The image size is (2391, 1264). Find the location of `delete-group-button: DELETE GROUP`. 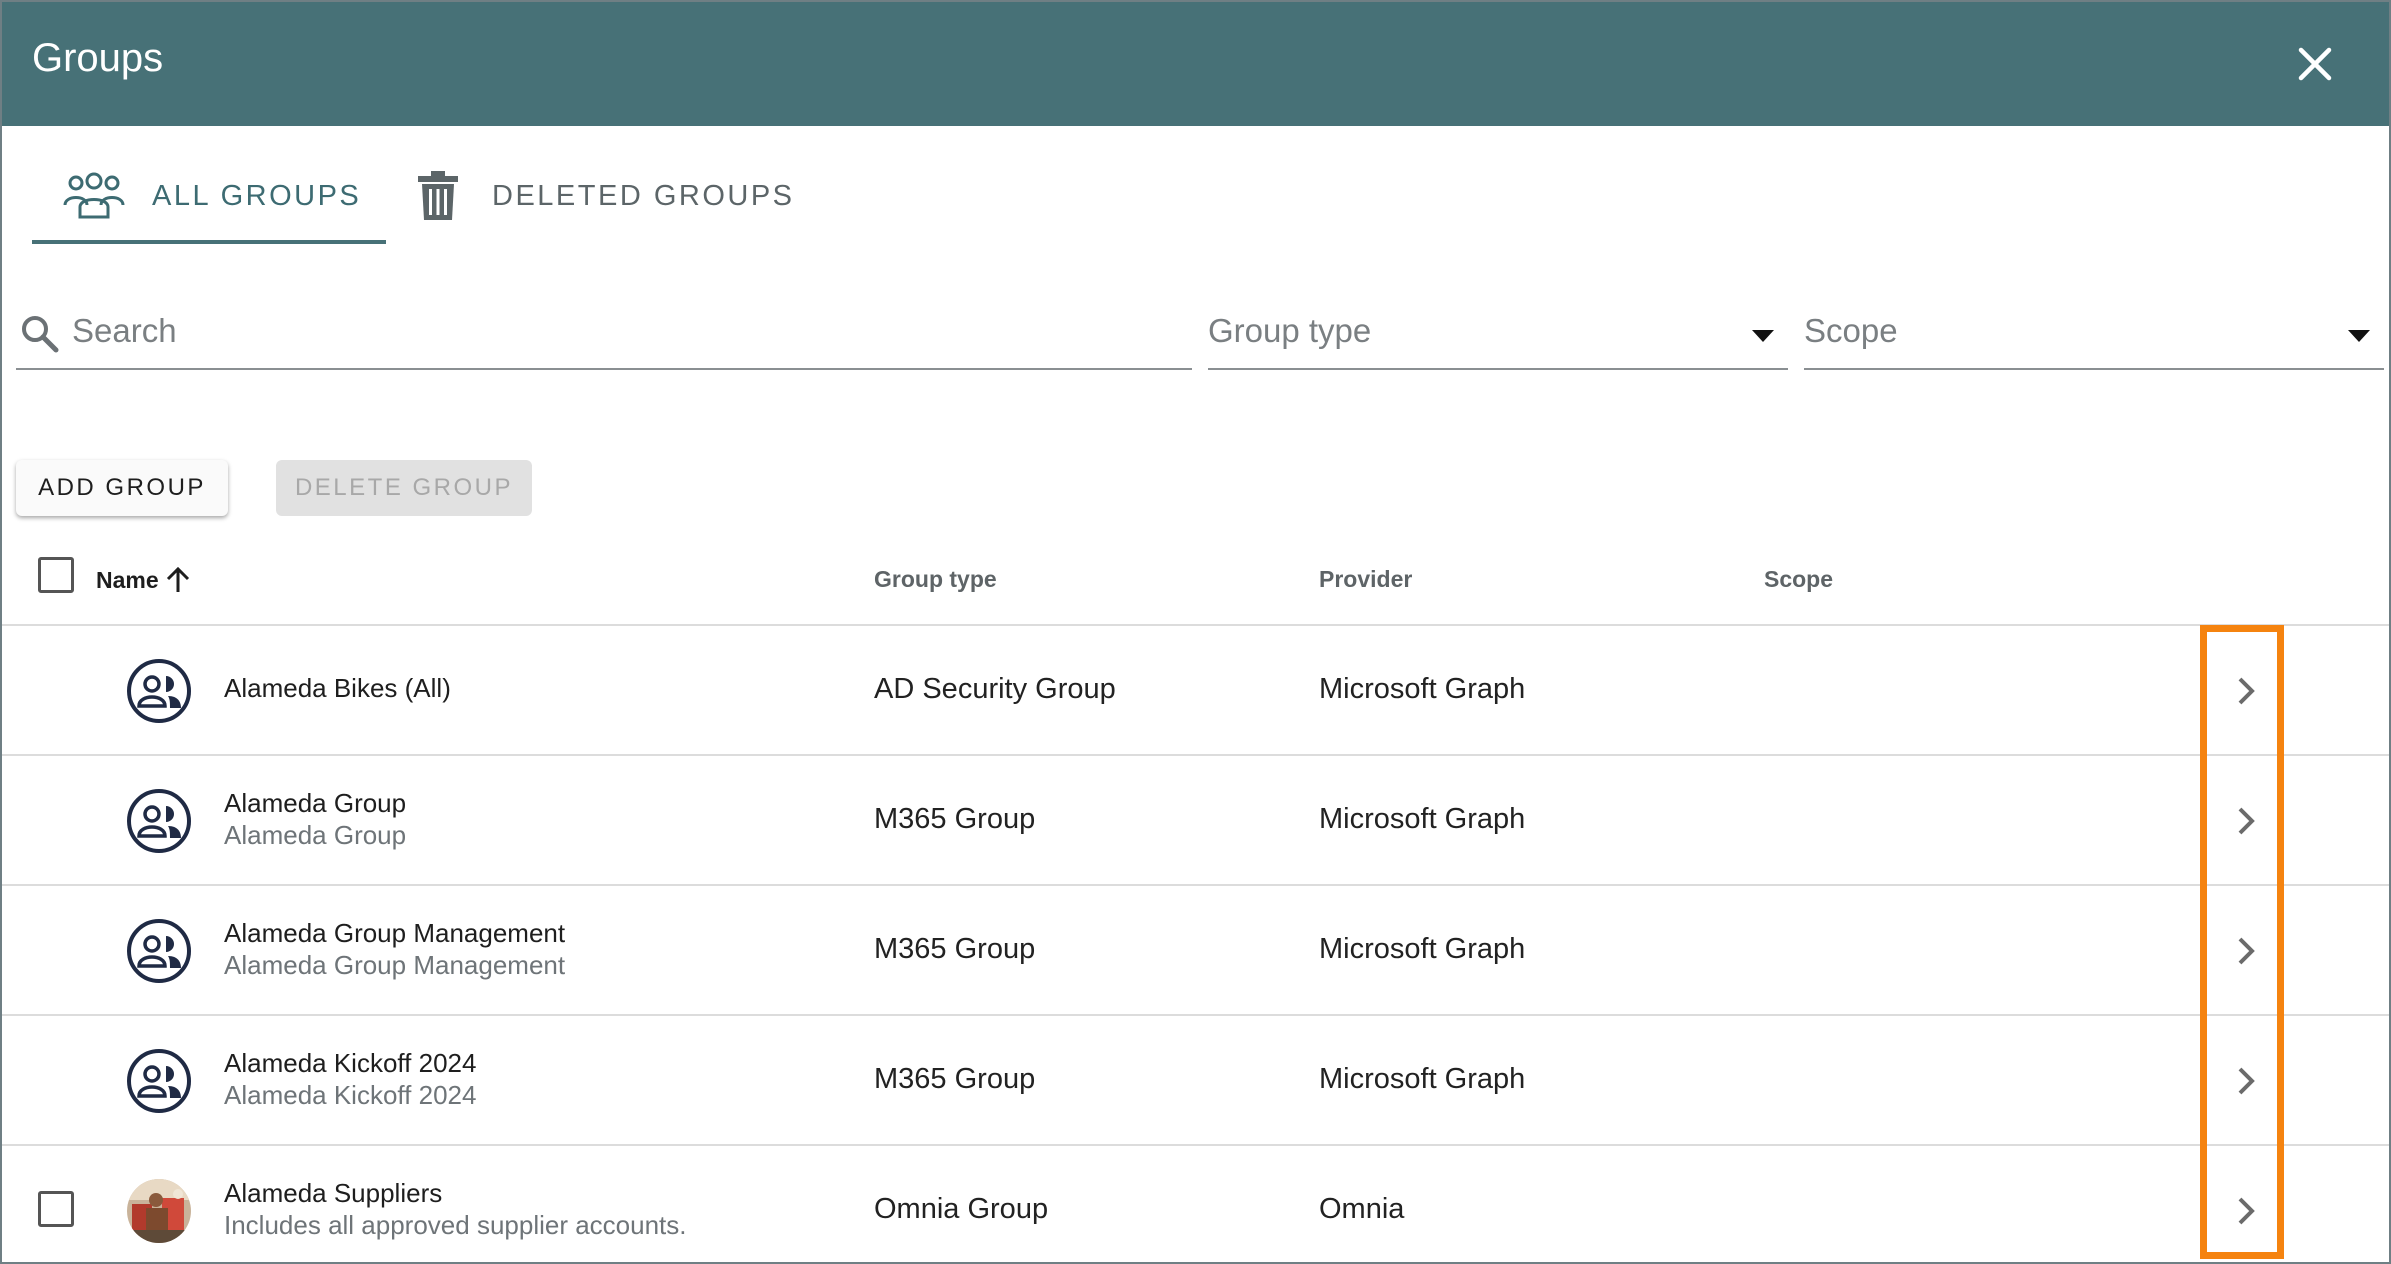

delete-group-button: DELETE GROUP is located at coordinates (404, 488).